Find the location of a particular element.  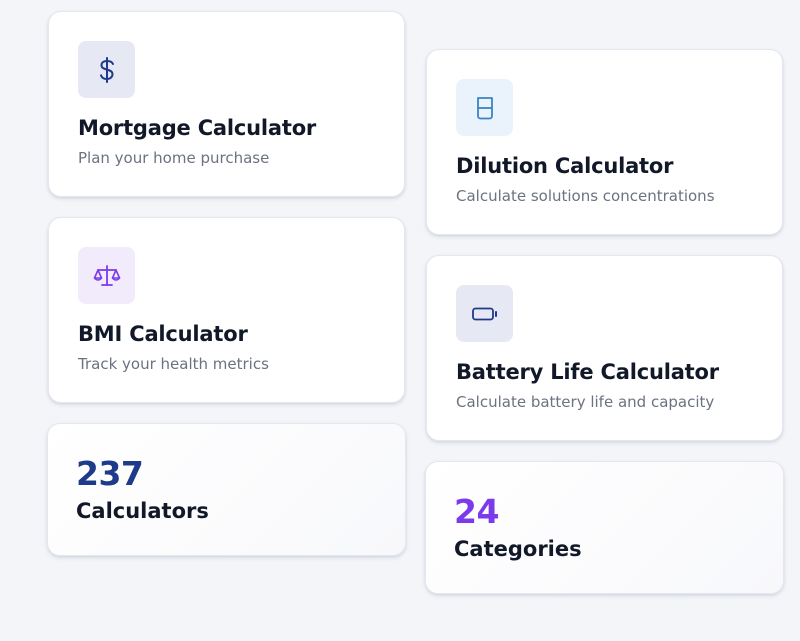

stat-label: Calculators is located at coordinates (142, 511).